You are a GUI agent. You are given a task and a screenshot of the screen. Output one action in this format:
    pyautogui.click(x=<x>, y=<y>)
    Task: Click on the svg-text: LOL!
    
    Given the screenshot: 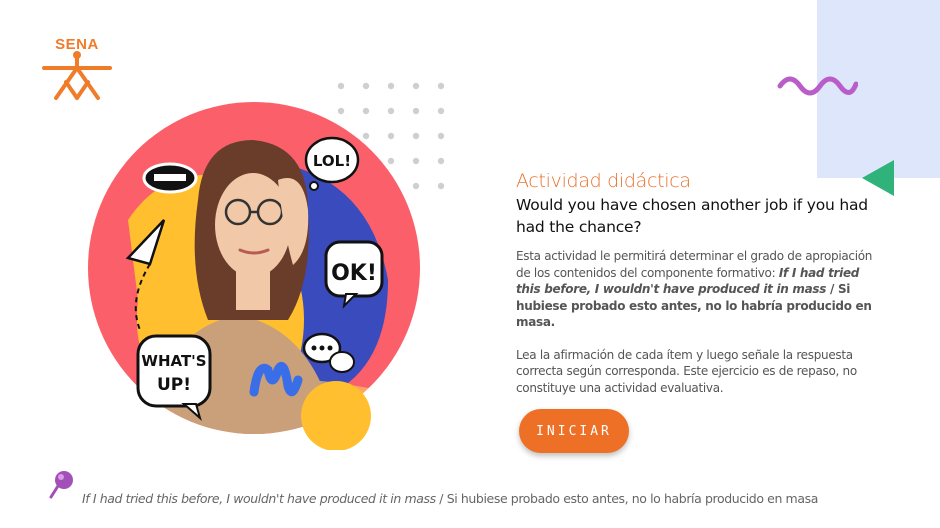 What is the action you would take?
    pyautogui.click(x=332, y=161)
    